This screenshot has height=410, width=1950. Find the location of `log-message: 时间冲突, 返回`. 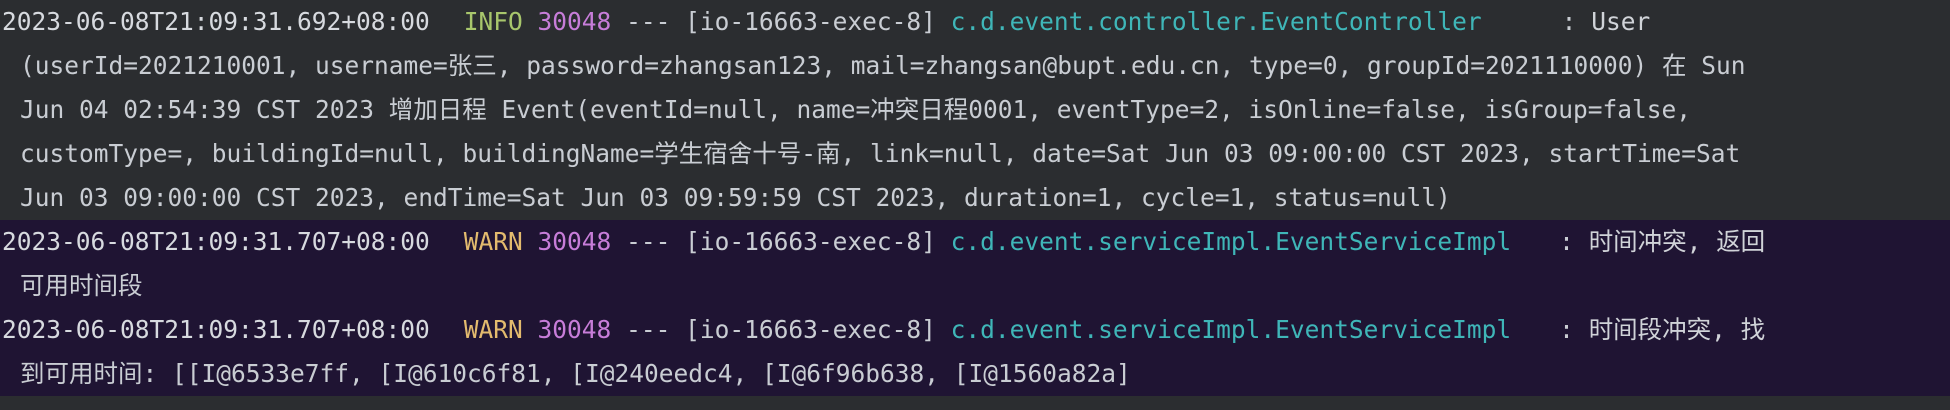

log-message: 时间冲突, 返回 is located at coordinates (1677, 241).